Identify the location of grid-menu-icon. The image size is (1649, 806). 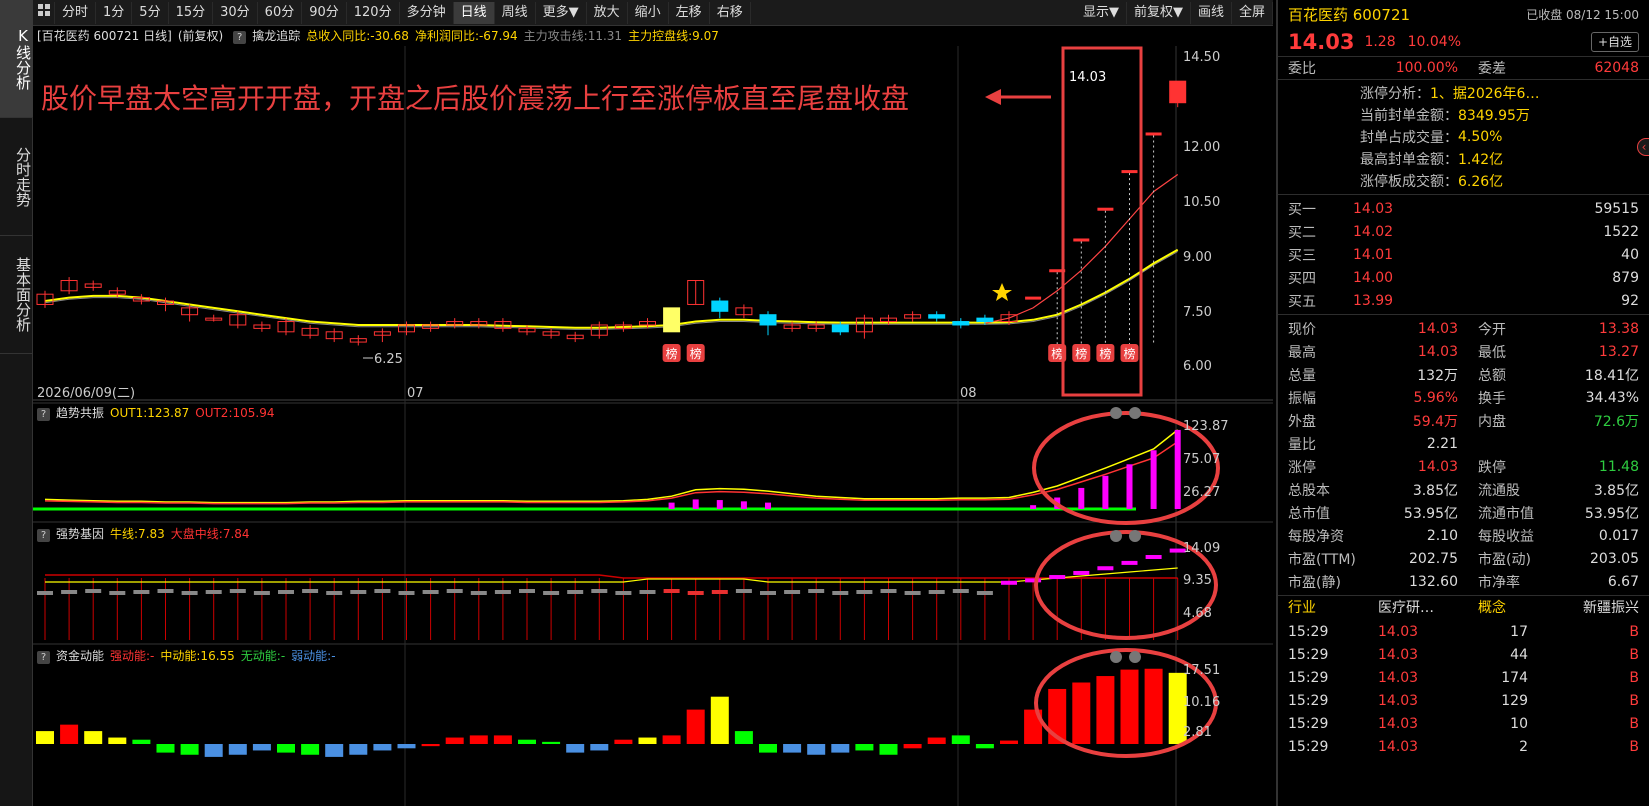
(44, 12).